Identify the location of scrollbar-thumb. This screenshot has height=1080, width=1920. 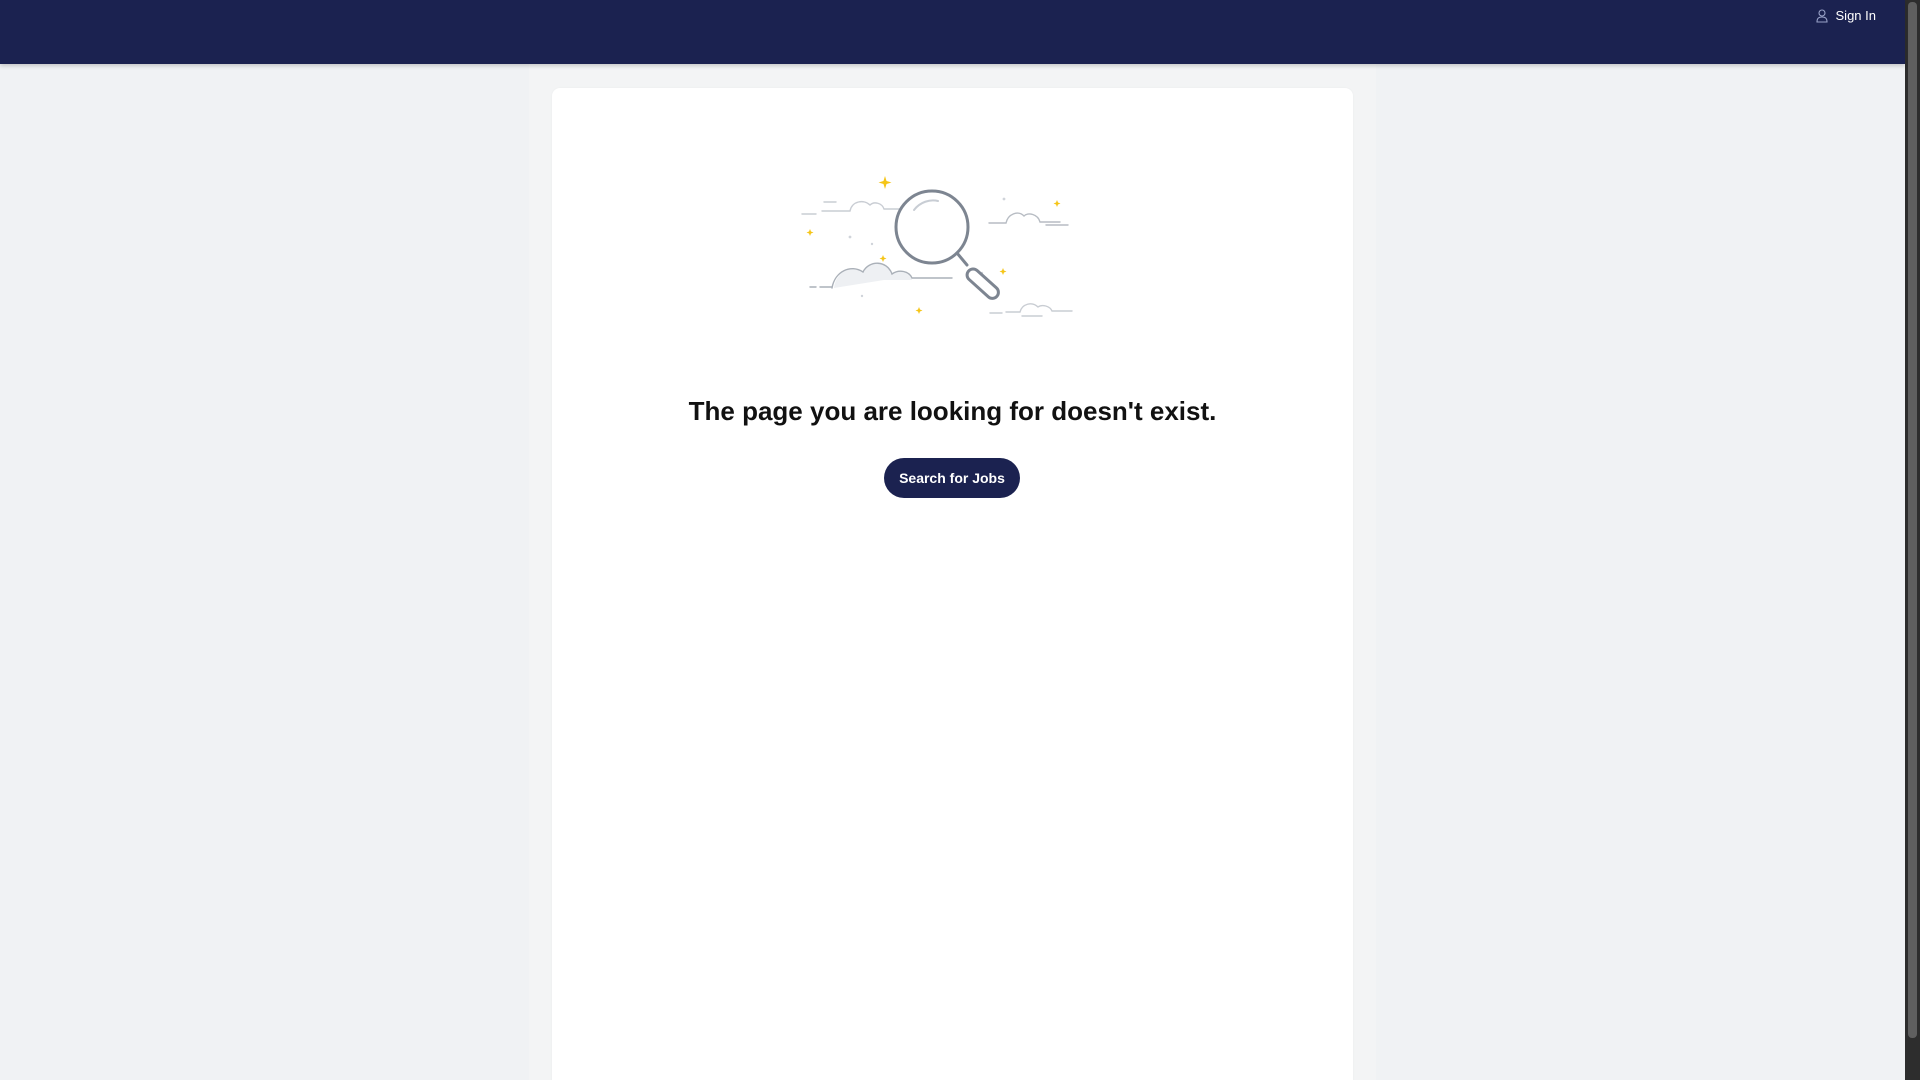
(1912, 520).